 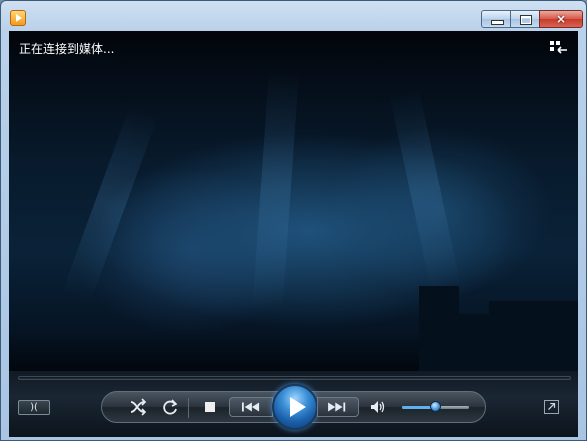 I want to click on maximize-button, so click(x=525, y=19).